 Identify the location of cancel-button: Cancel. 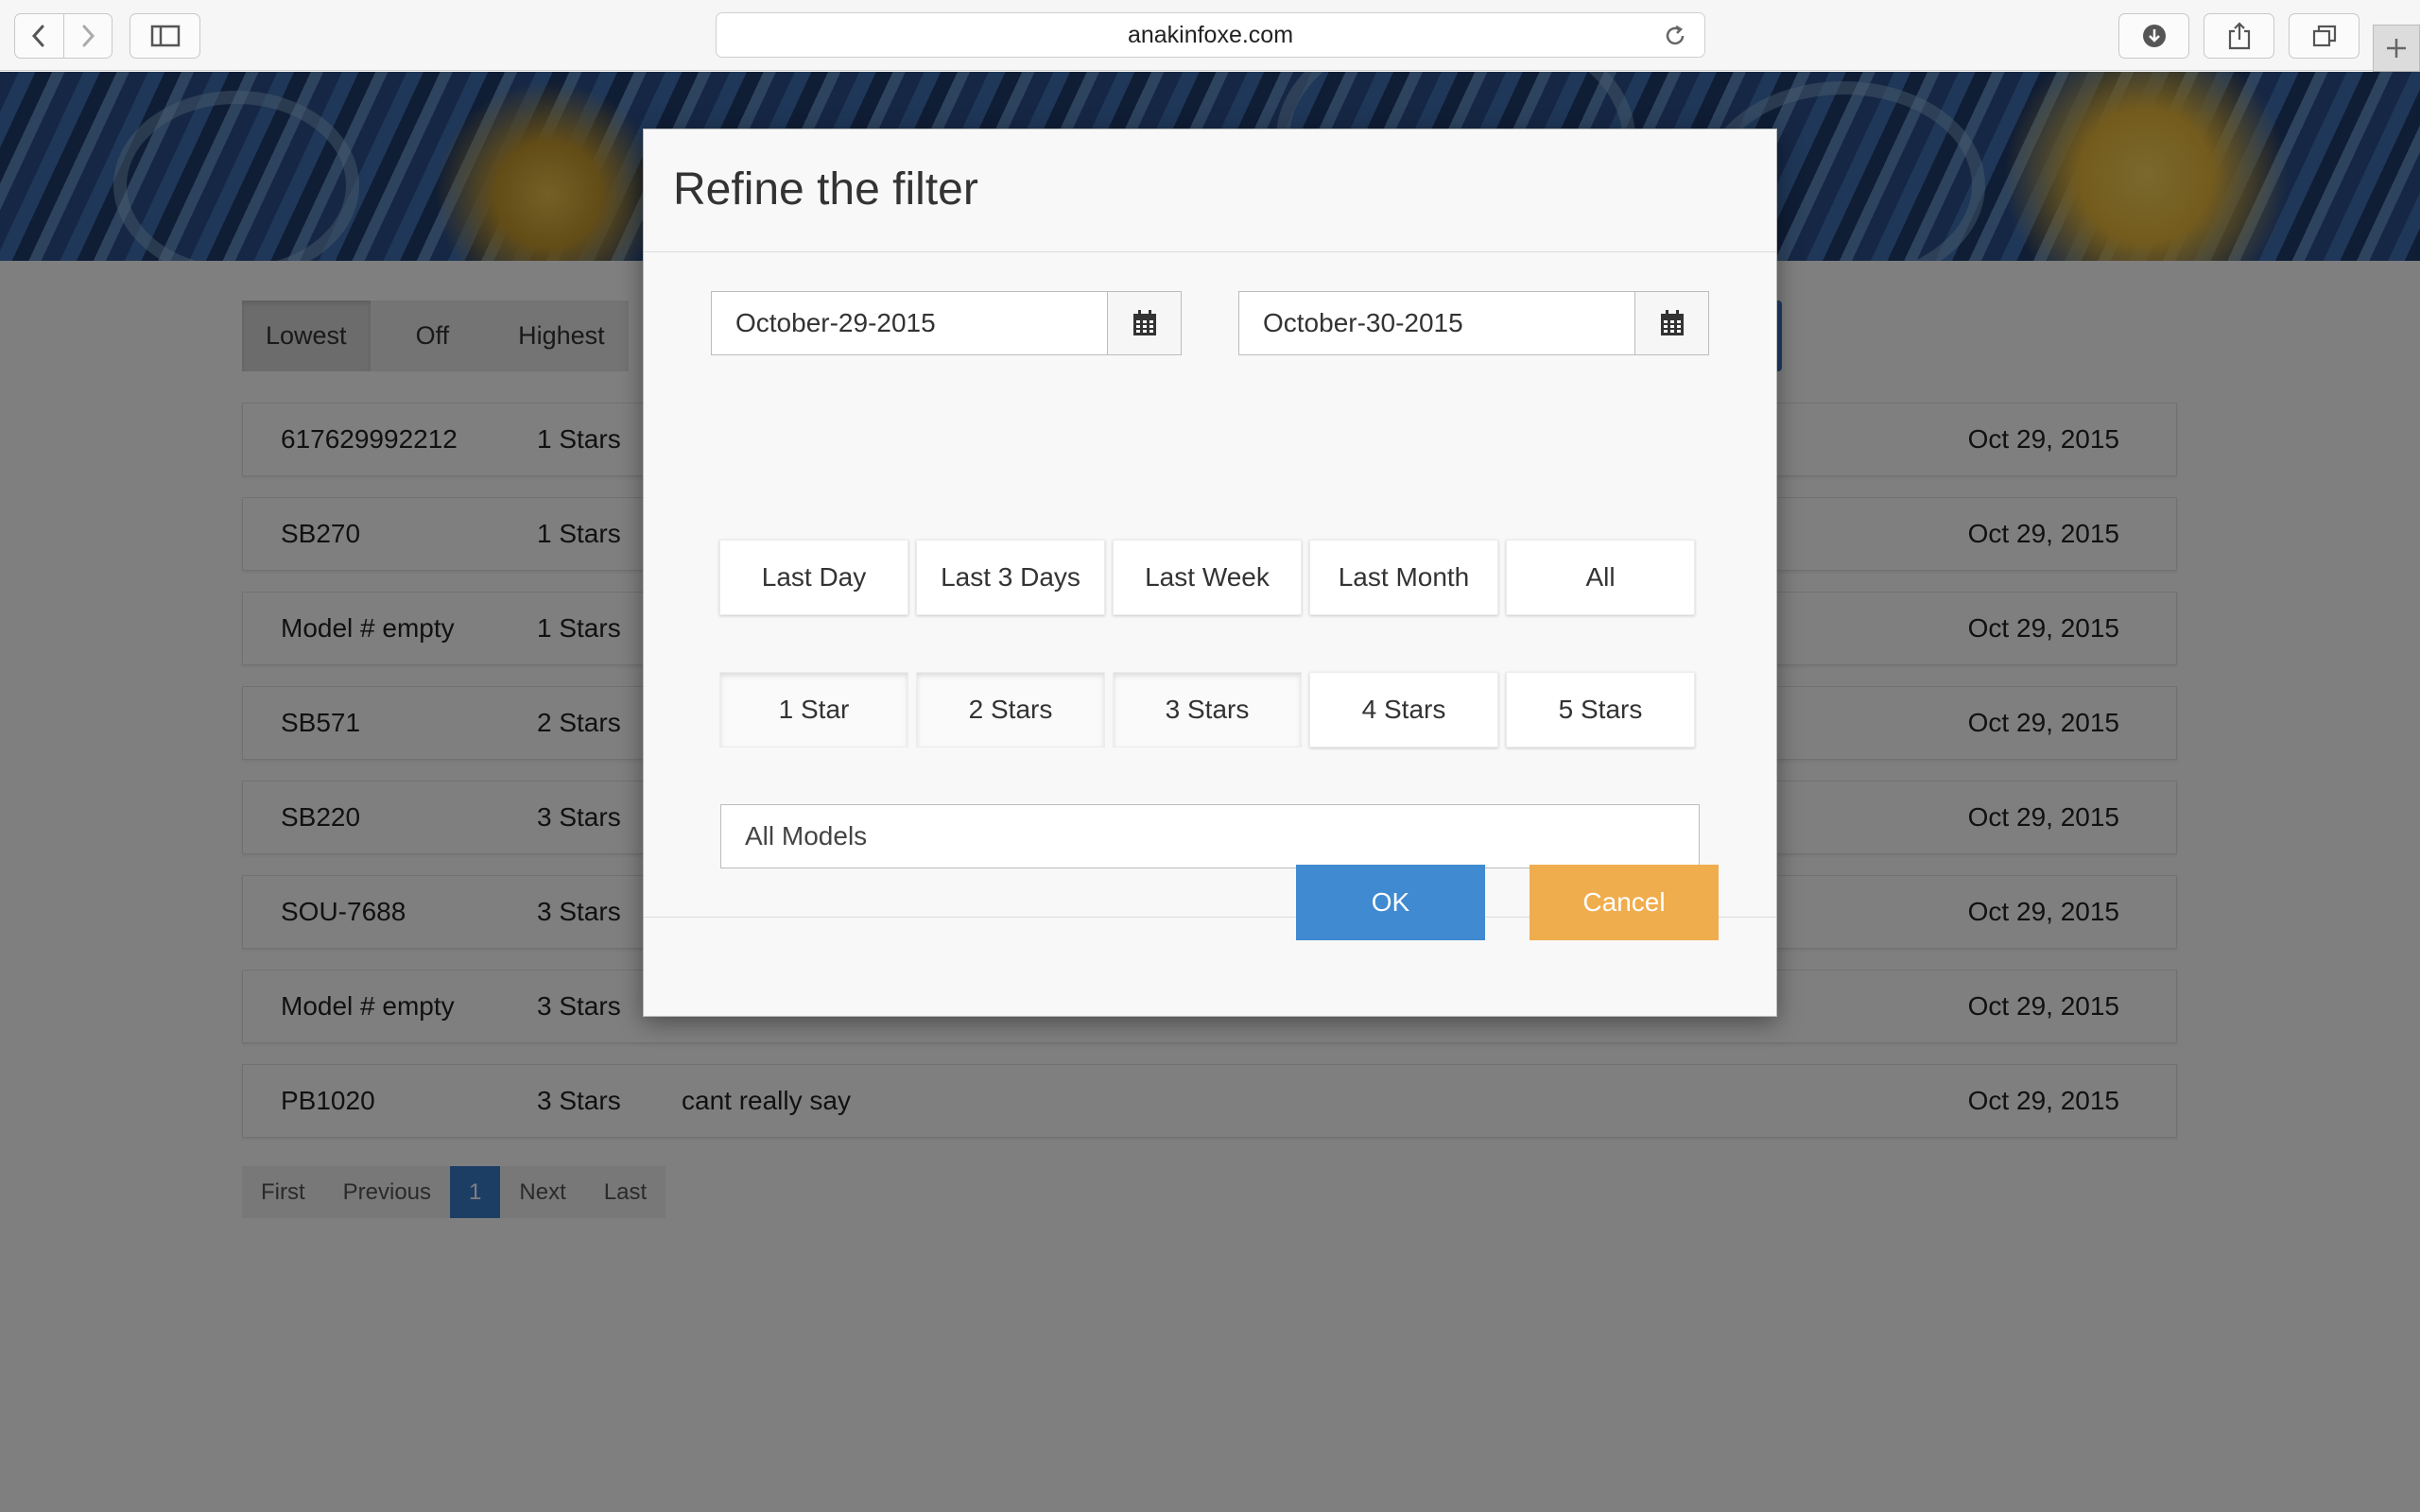
(1624, 902).